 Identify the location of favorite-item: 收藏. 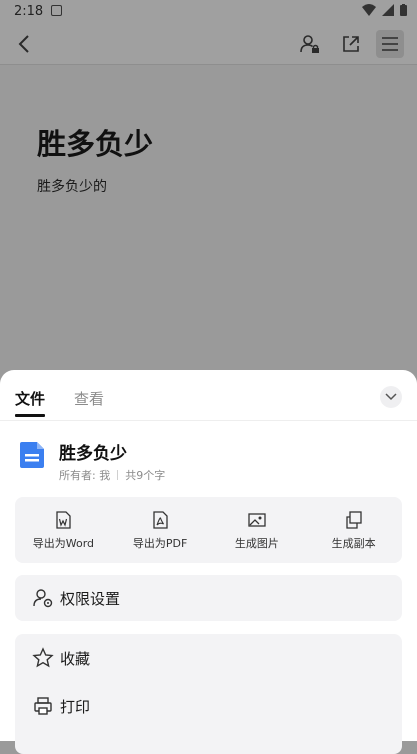
(208, 658).